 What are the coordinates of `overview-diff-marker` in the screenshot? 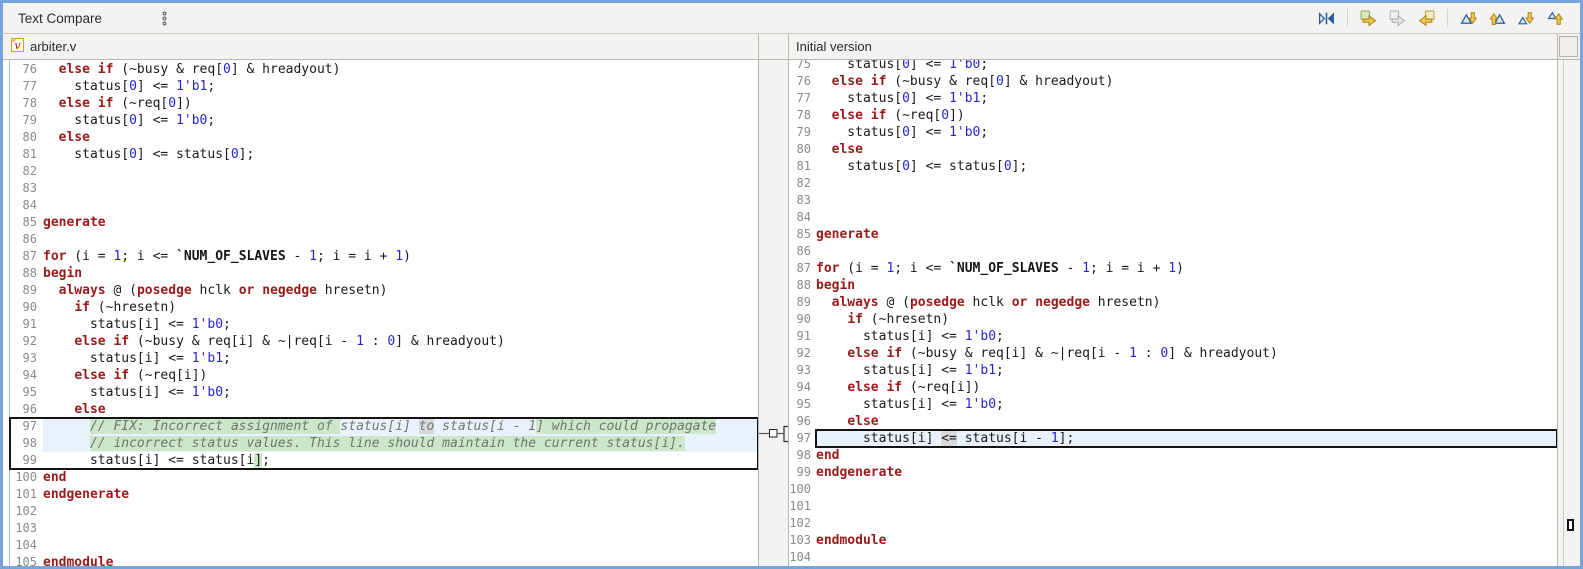 It's located at (1570, 525).